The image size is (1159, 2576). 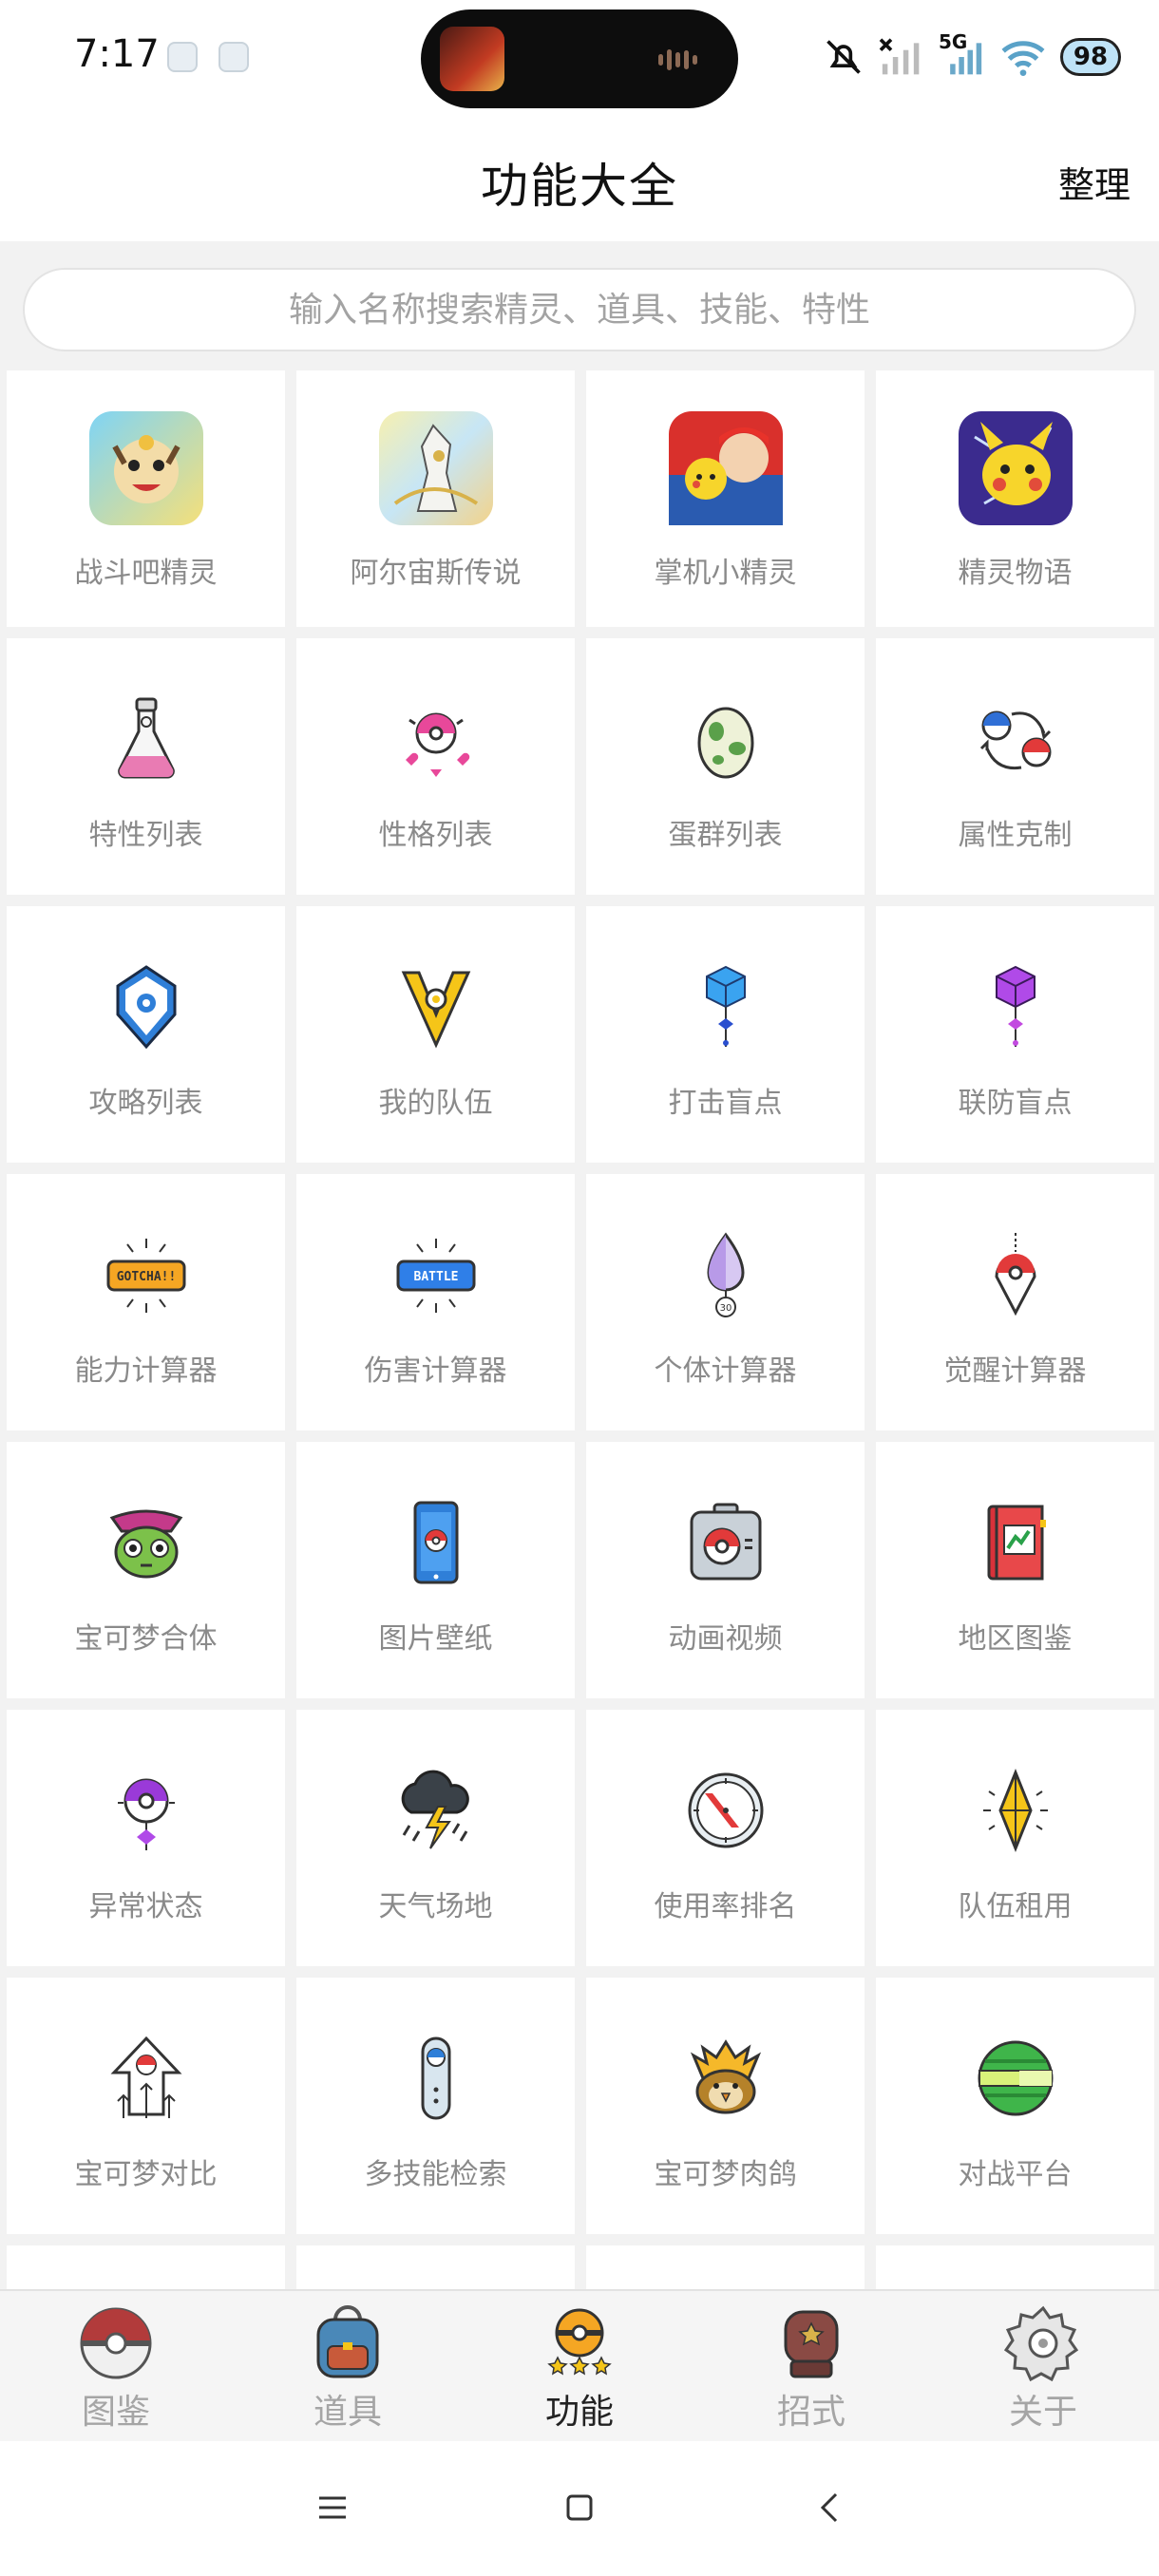 I want to click on signal-5g-icon: 5G, so click(x=962, y=54).